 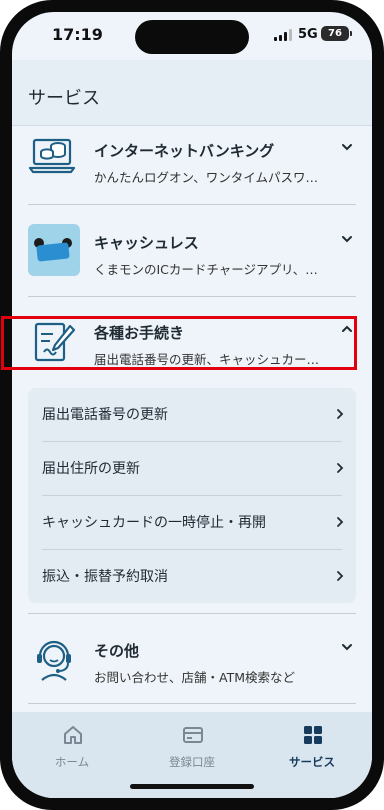 I want to click on procedure-label: 届出住所の更新, so click(x=91, y=469).